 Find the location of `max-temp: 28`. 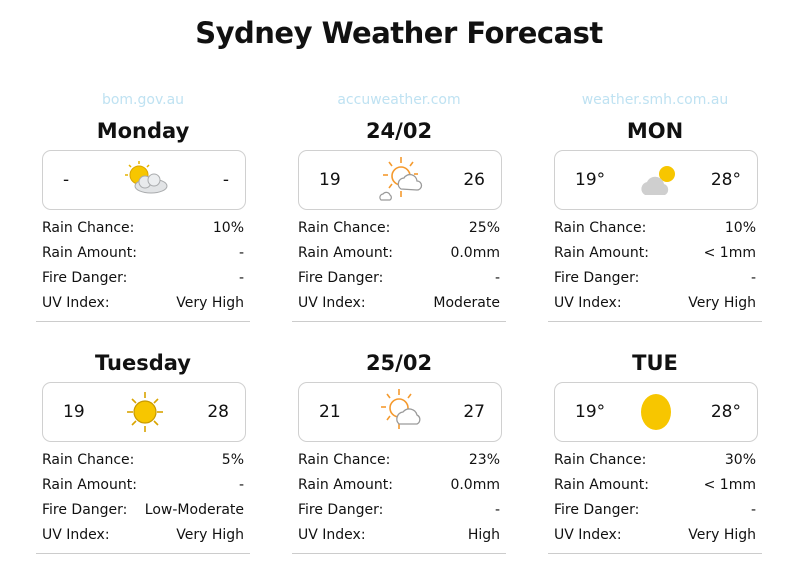

max-temp: 28 is located at coordinates (218, 412).